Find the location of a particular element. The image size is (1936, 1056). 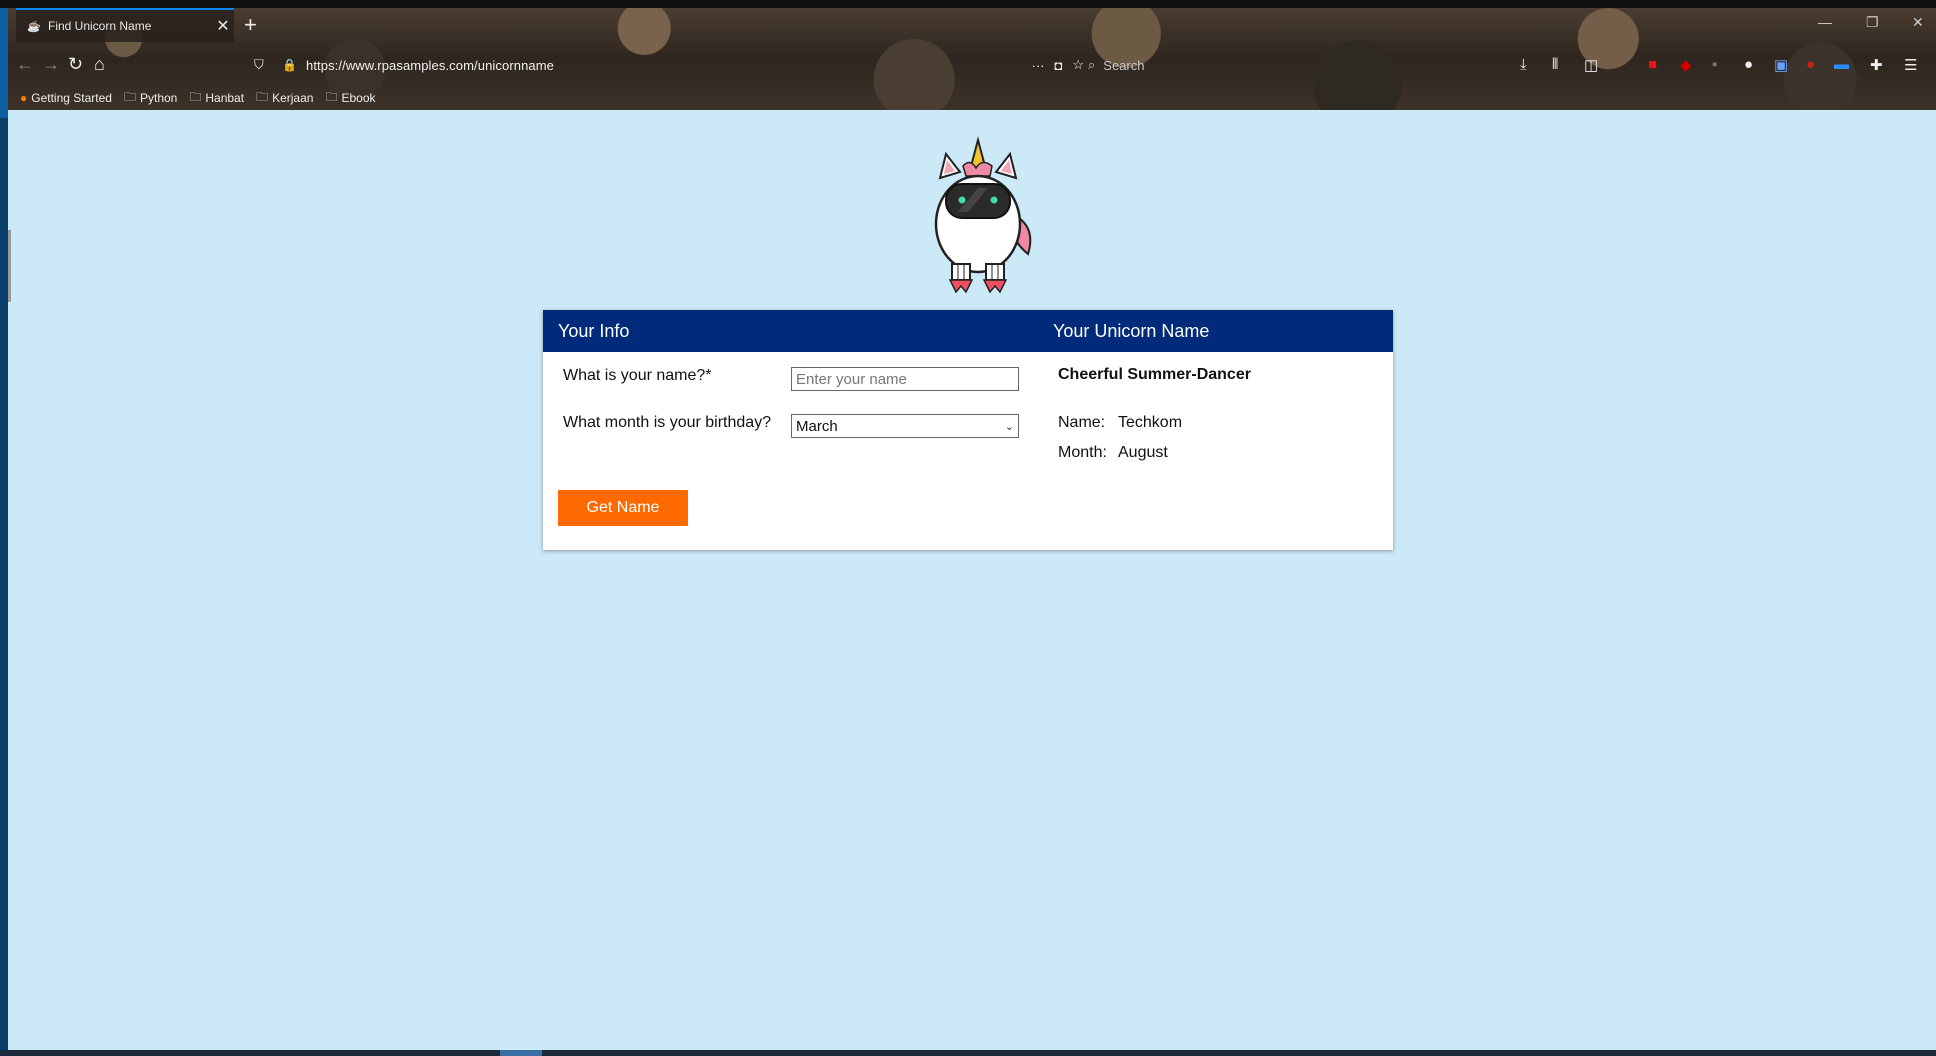

get-name-button: Get Name is located at coordinates (623, 508).